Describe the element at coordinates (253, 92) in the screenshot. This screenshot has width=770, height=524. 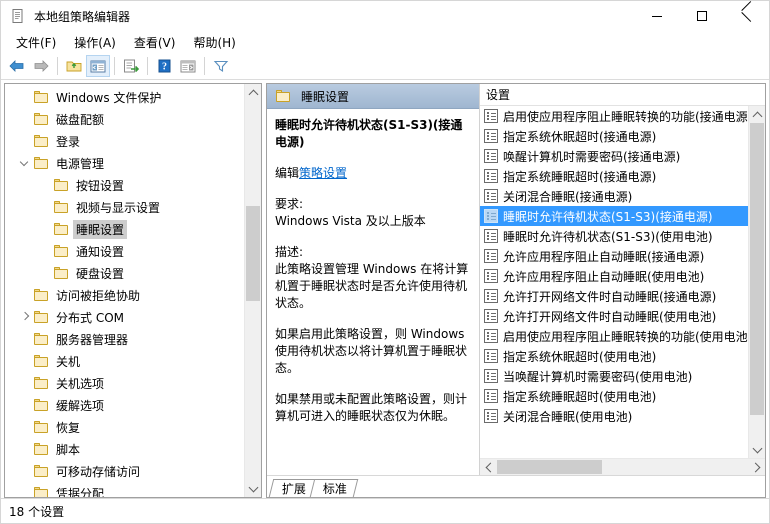
I see `tree-scroll-up-button` at that location.